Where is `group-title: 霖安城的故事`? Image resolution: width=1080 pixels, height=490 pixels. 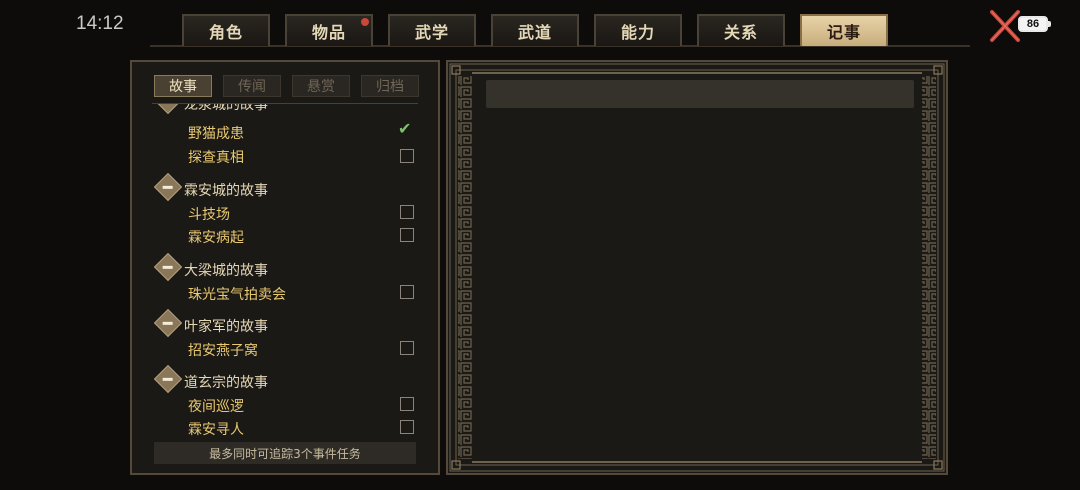
group-title: 霖安城的故事 is located at coordinates (226, 191).